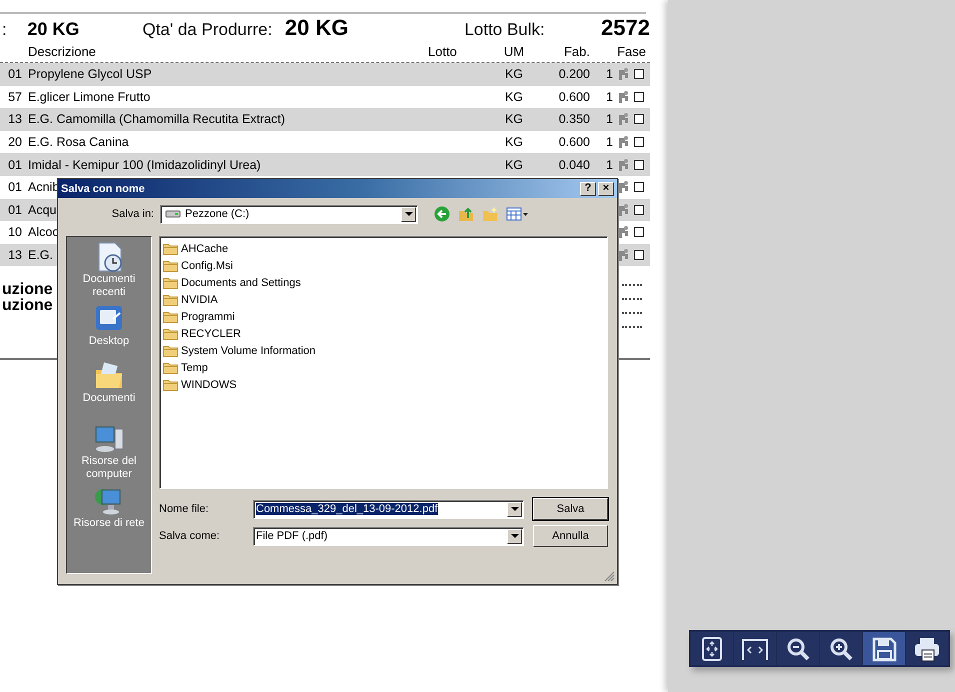 The image size is (955, 692). I want to click on folder-item: Temp, so click(194, 368).